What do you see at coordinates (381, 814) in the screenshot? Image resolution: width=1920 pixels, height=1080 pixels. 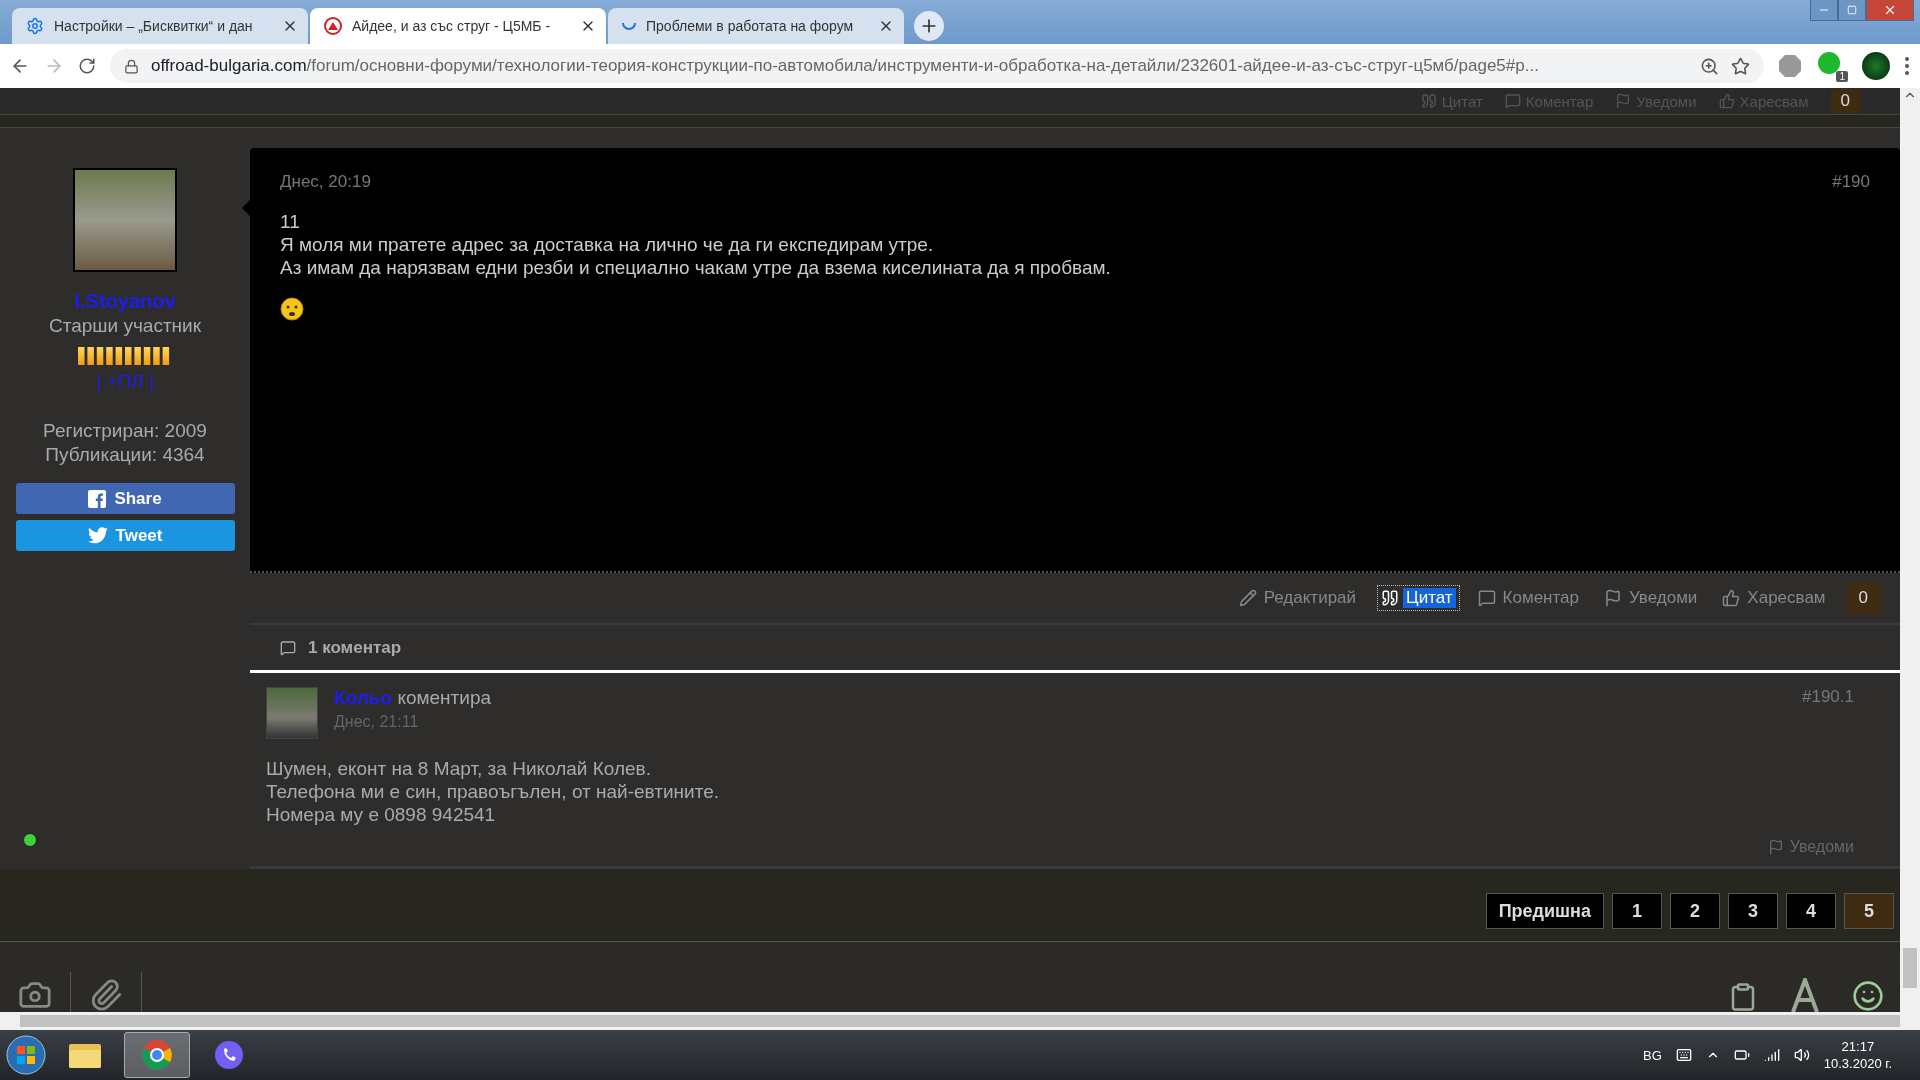 I see `comment-text: Номера му е 0898 942541` at bounding box center [381, 814].